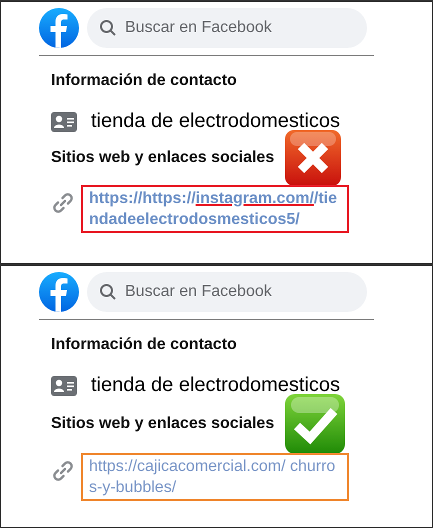 The width and height of the screenshot is (433, 528). I want to click on website-link: https://https://instagram.com//tiendadeelectrodosmesticos5/, so click(216, 209).